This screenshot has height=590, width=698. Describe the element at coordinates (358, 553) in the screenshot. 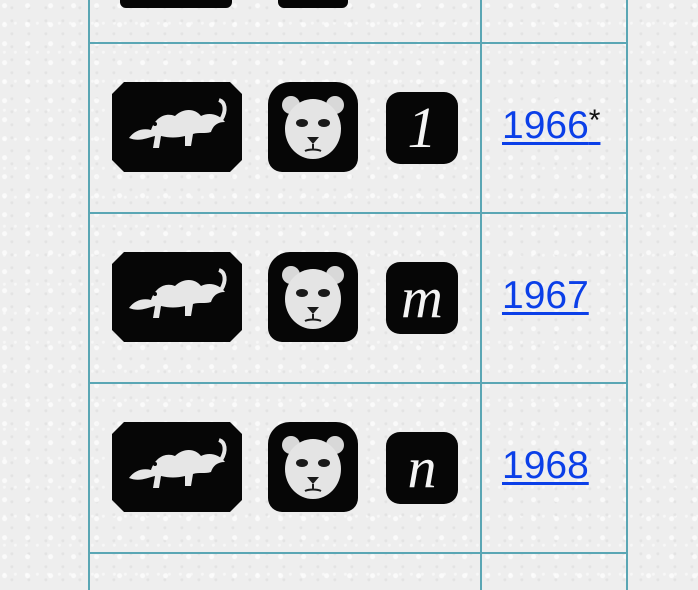

I see `row-divider` at that location.